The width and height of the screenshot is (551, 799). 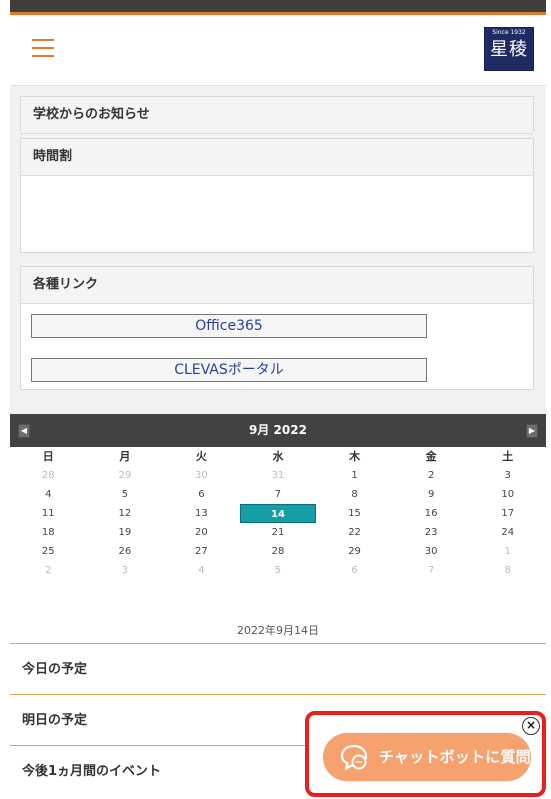 What do you see at coordinates (48, 551) in the screenshot?
I see `calendar-day: 25` at bounding box center [48, 551].